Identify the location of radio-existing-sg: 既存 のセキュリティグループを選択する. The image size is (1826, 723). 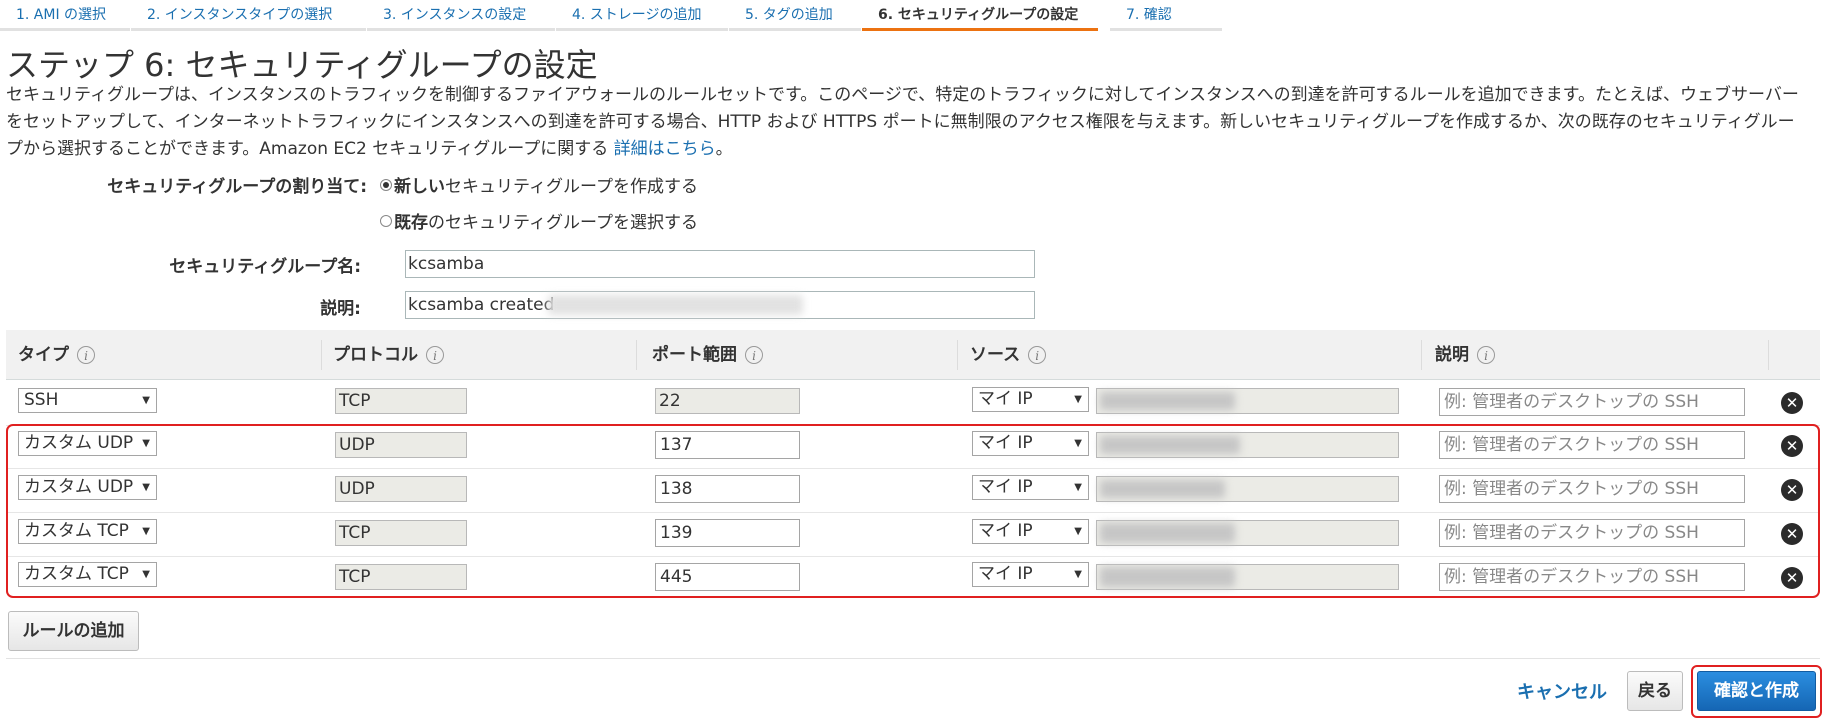
(539, 220).